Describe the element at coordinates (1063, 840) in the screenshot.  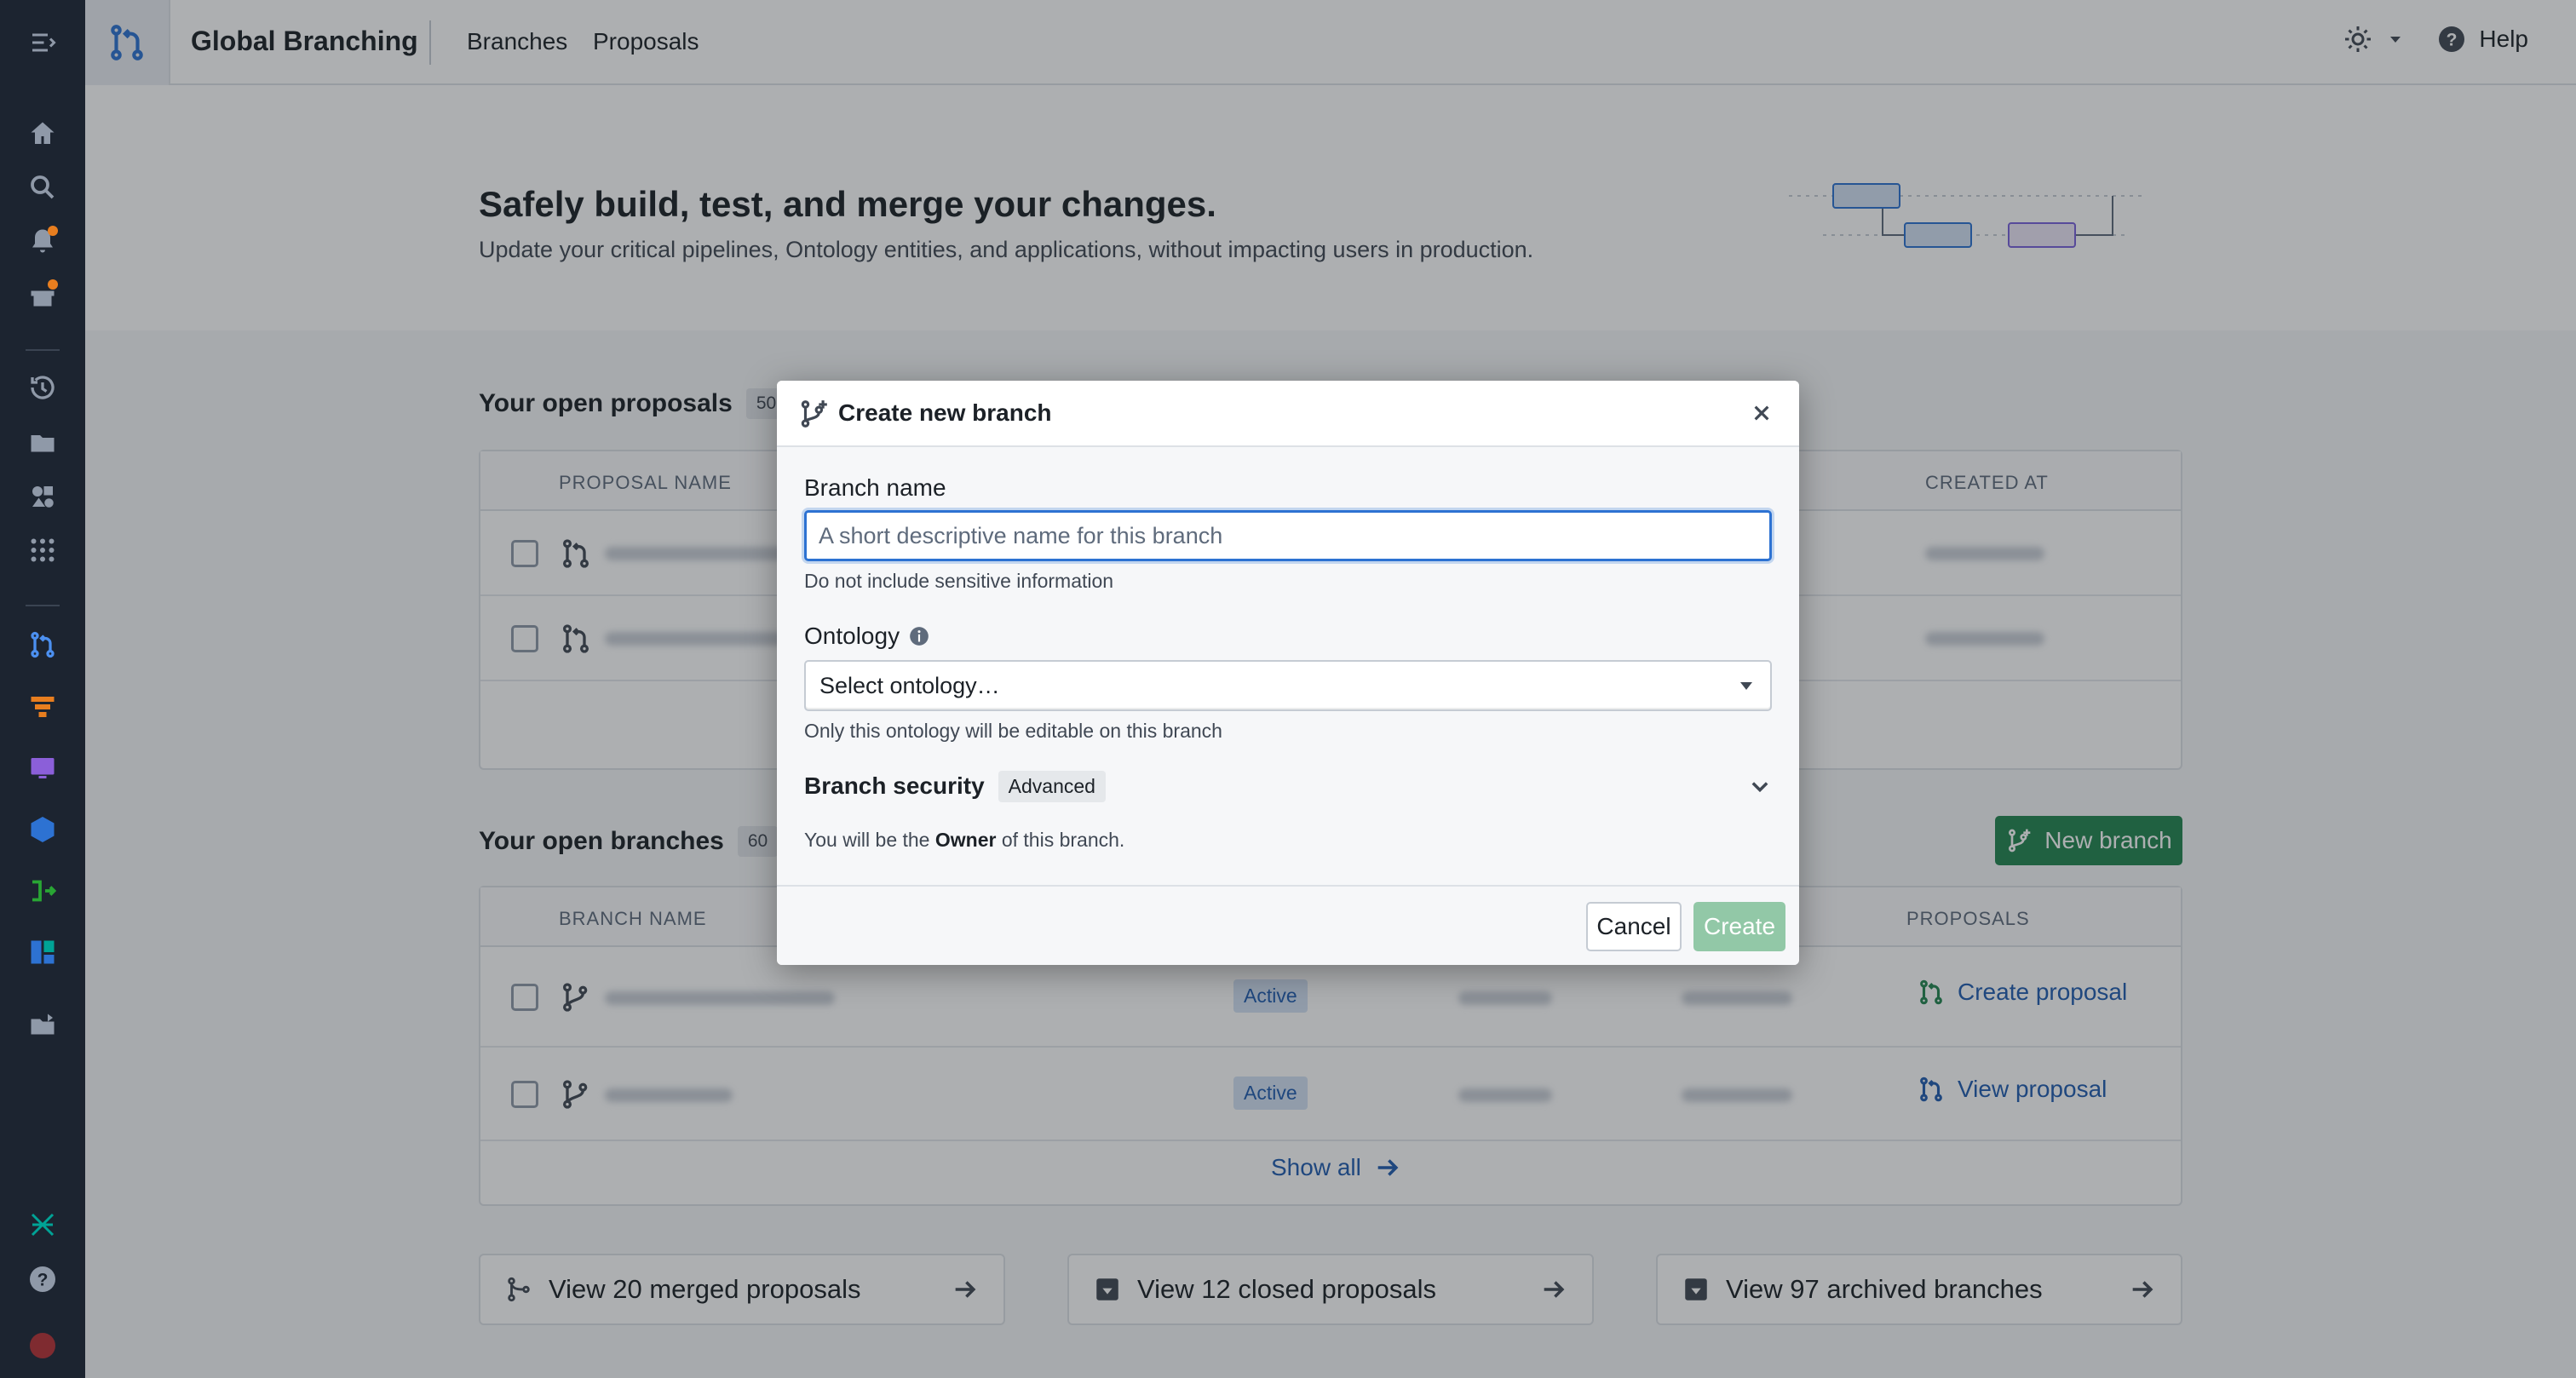
I see `owner-suffix: of this branch.` at that location.